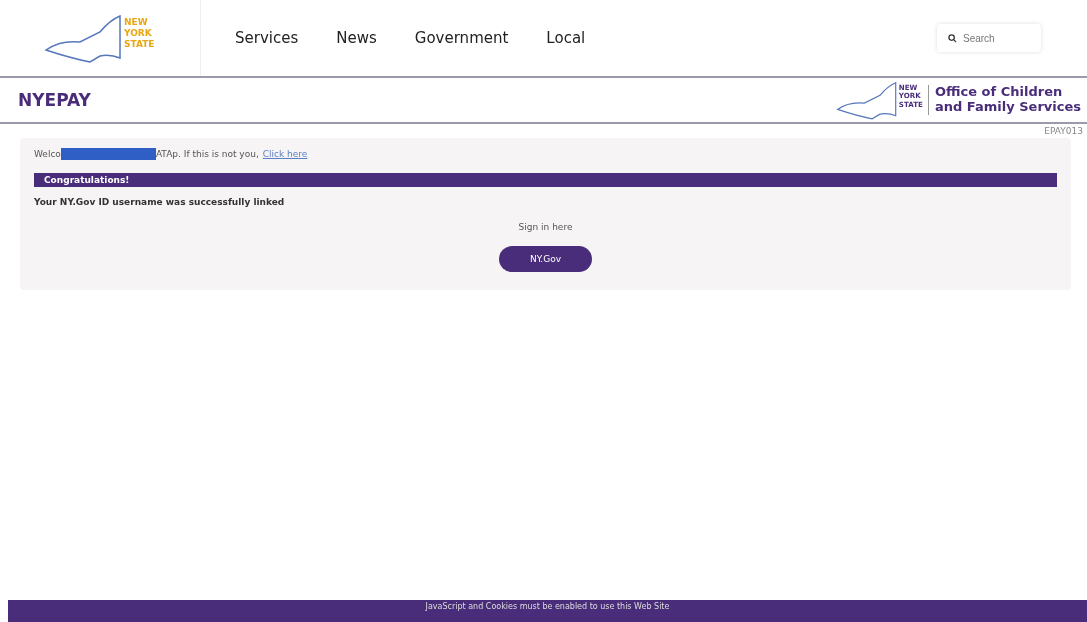  I want to click on app-title: NYEPAY, so click(54, 100).